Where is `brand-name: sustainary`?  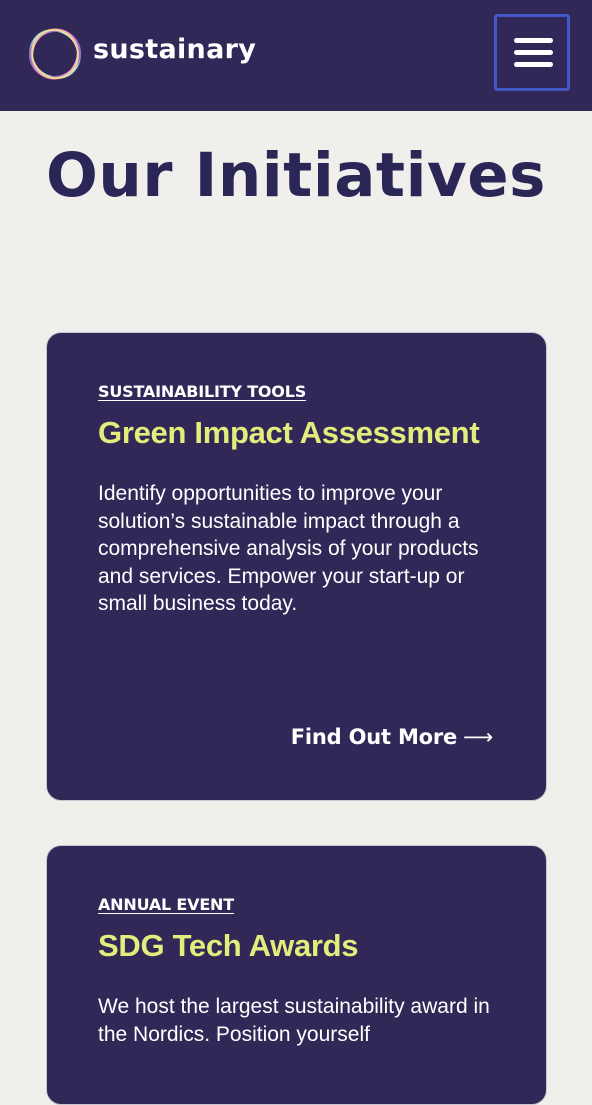 brand-name: sustainary is located at coordinates (174, 50).